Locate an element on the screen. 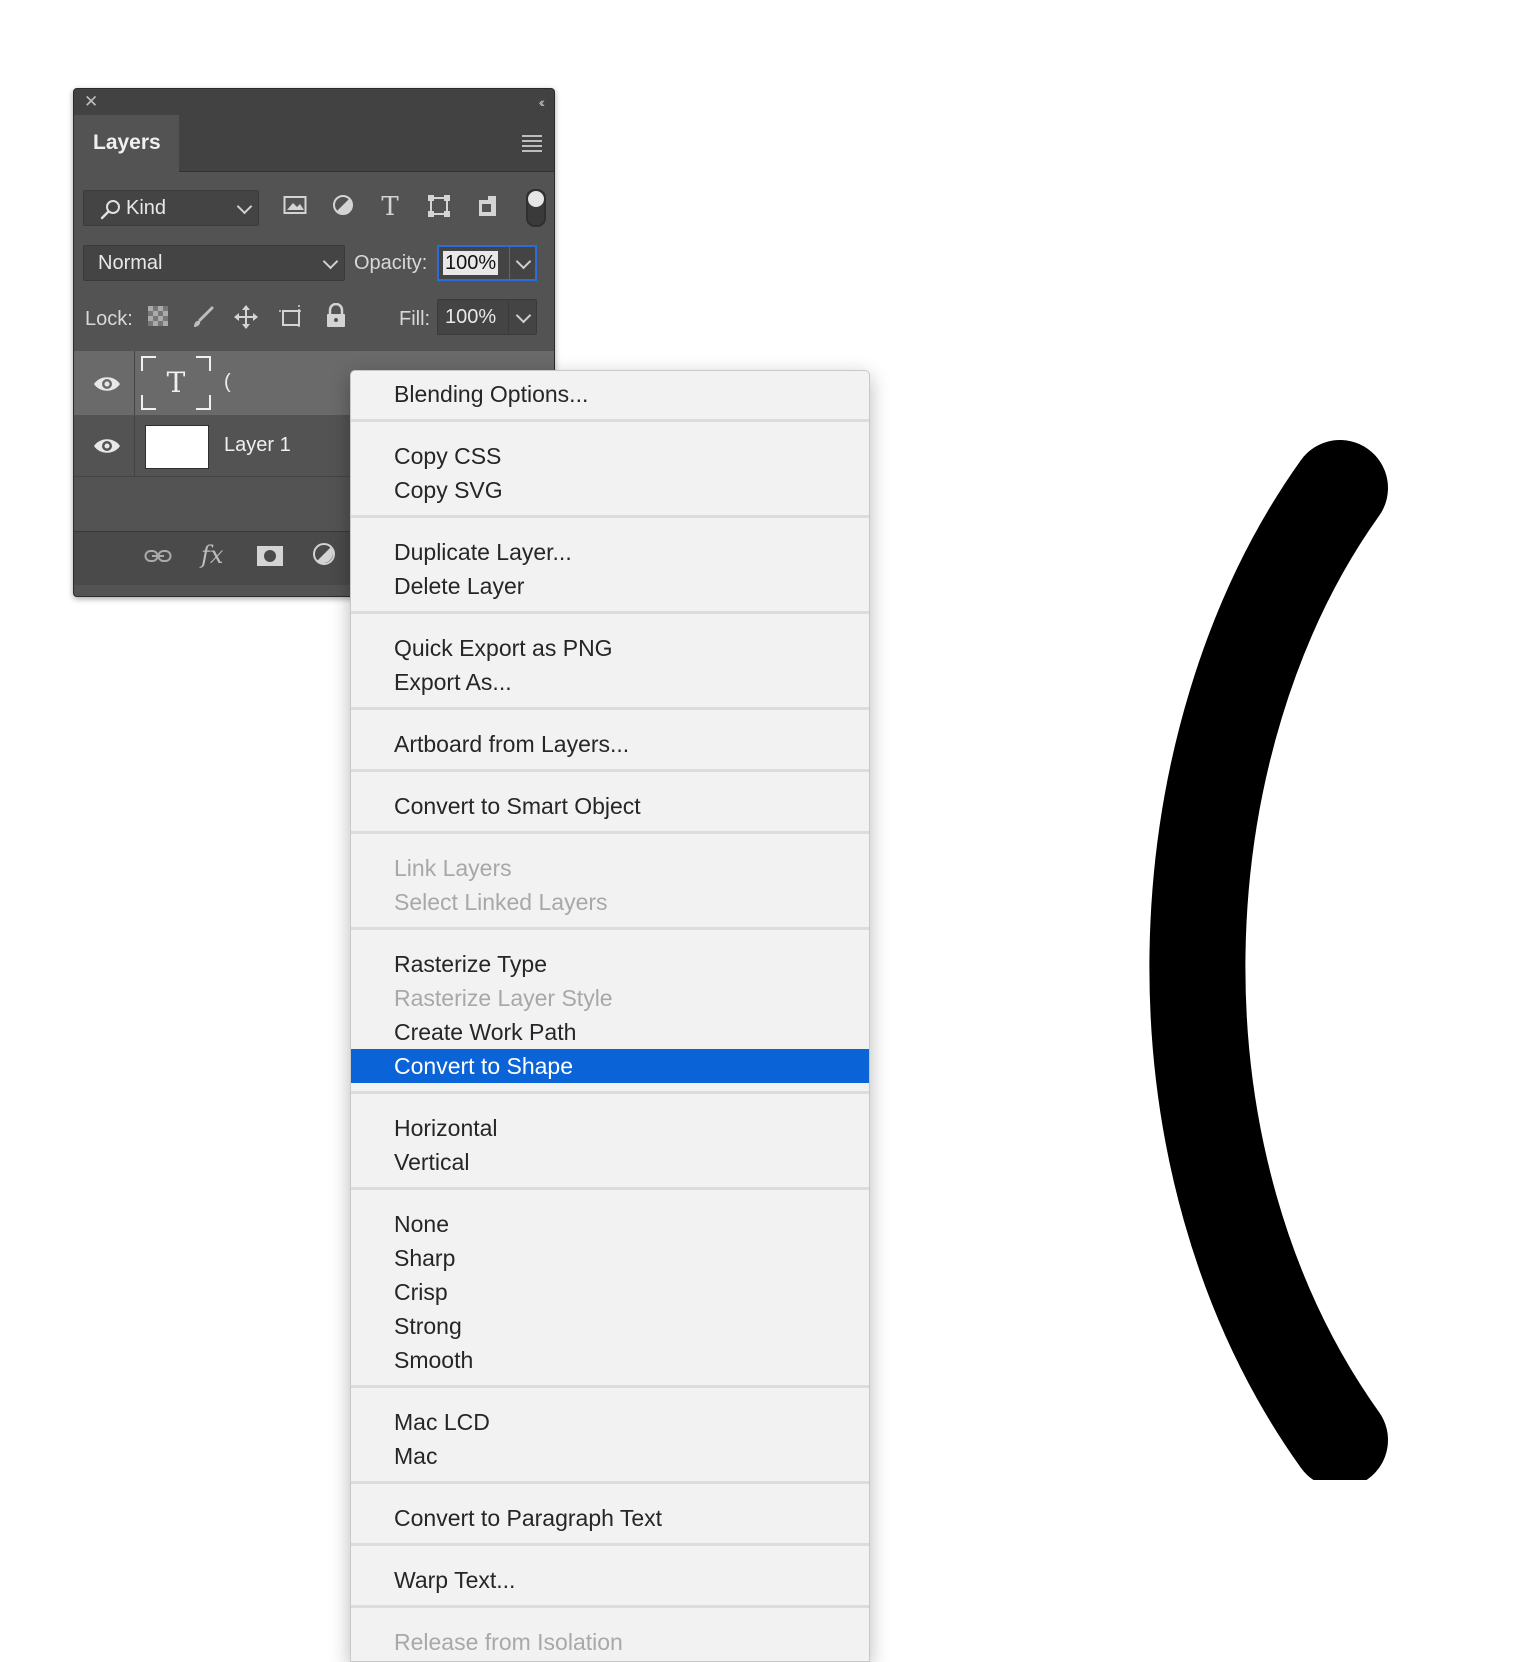  filter-smart-object-icon is located at coordinates (487, 209).